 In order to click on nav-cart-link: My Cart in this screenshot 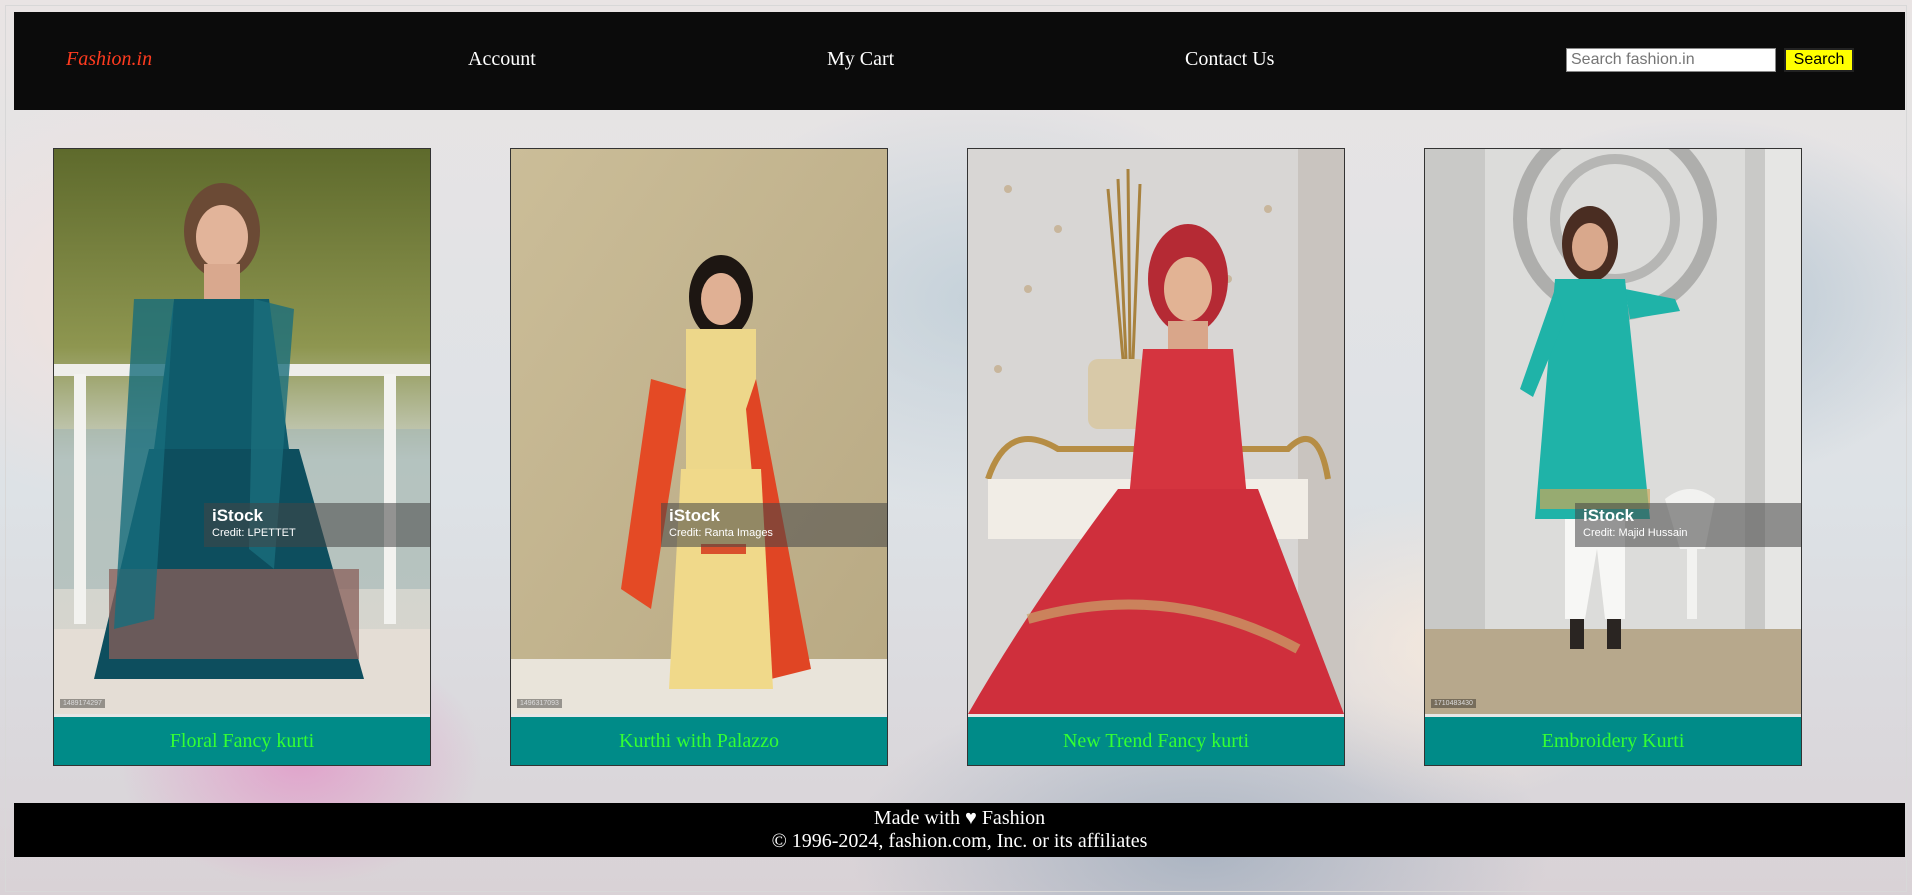, I will do `click(860, 59)`.